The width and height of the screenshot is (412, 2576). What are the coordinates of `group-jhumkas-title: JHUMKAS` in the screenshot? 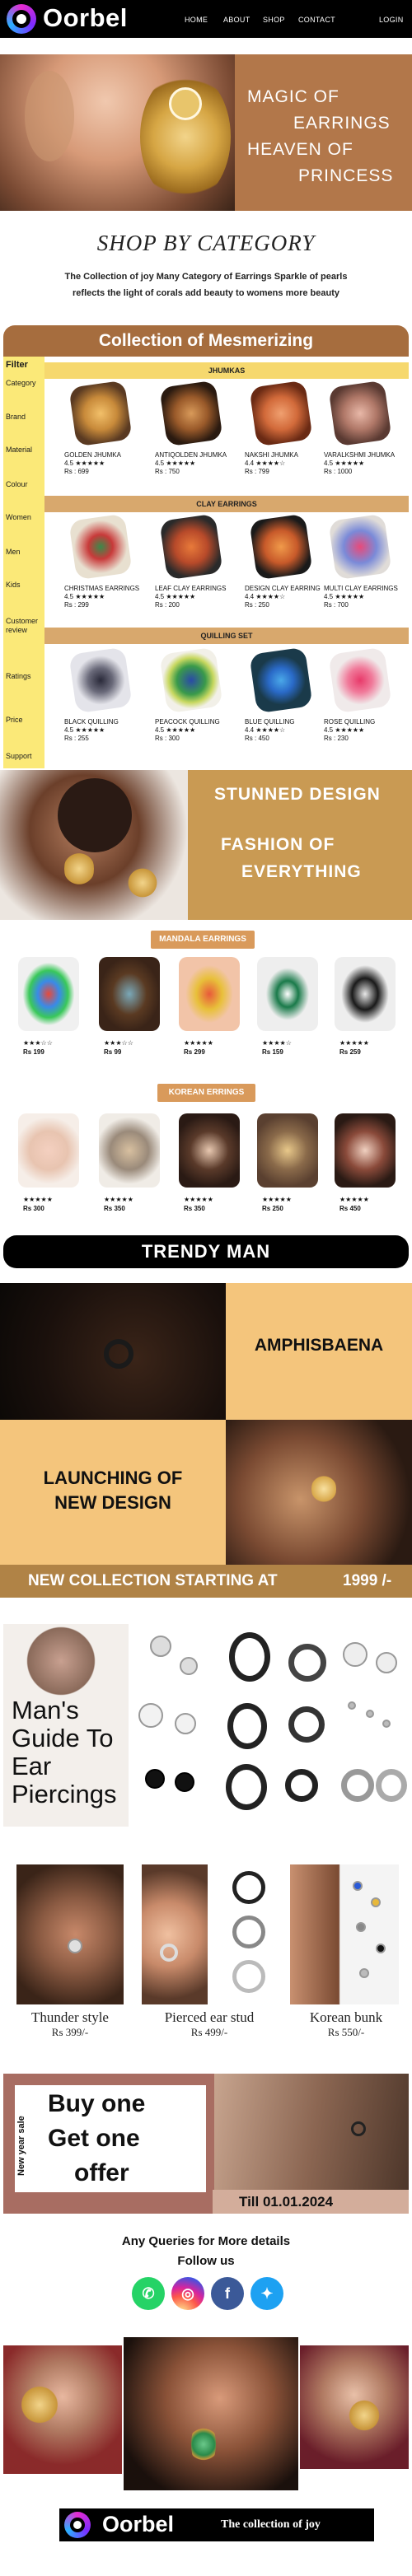 It's located at (226, 370).